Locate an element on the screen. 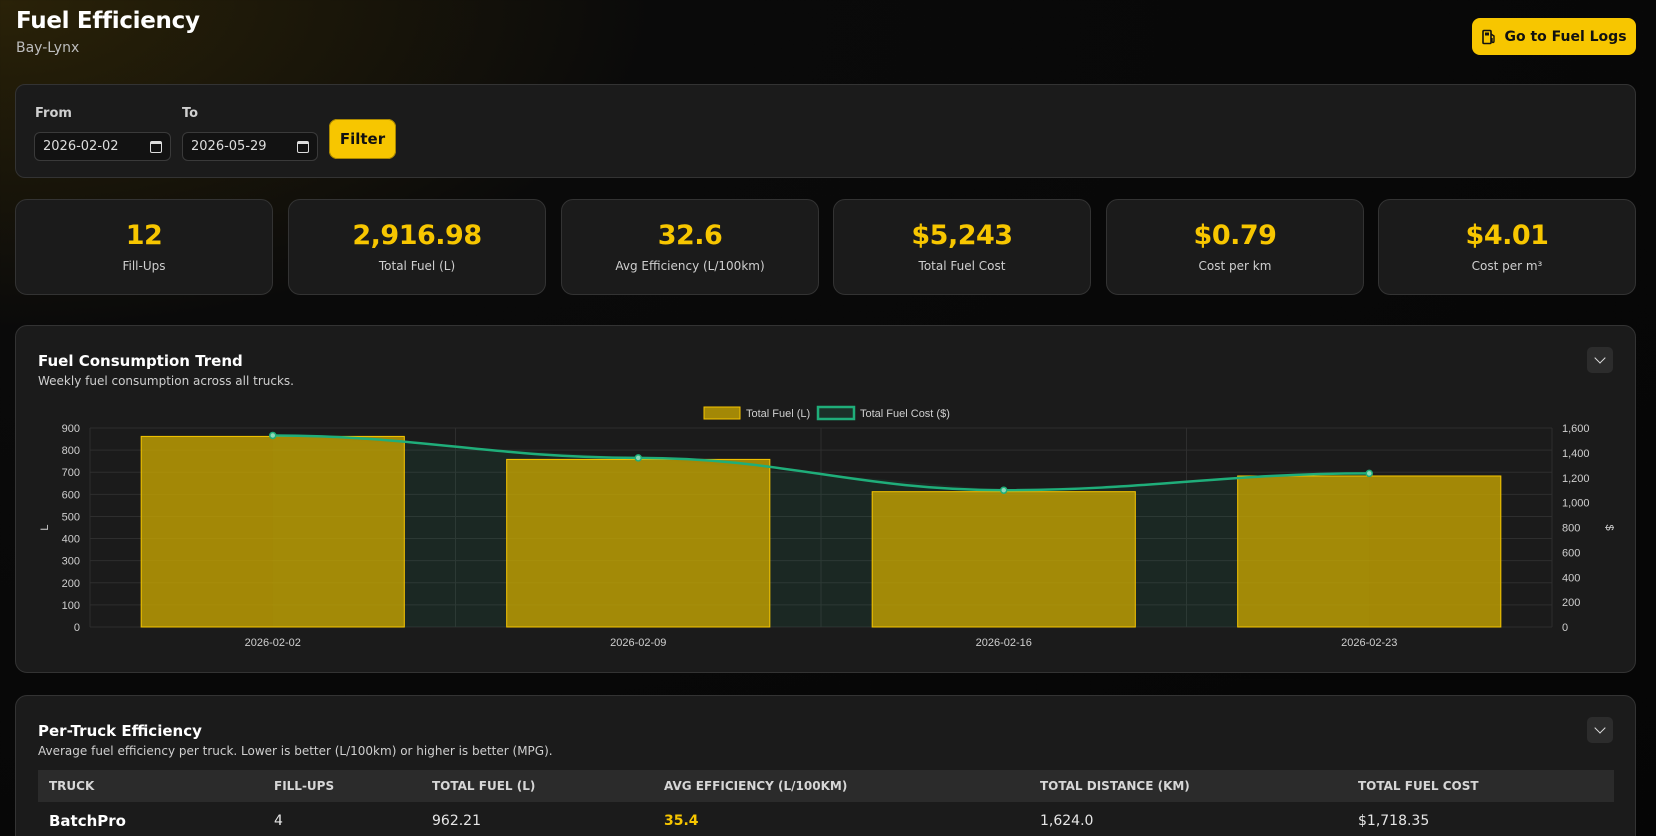 This screenshot has width=1656, height=836. y-tick-label: 600 is located at coordinates (71, 495).